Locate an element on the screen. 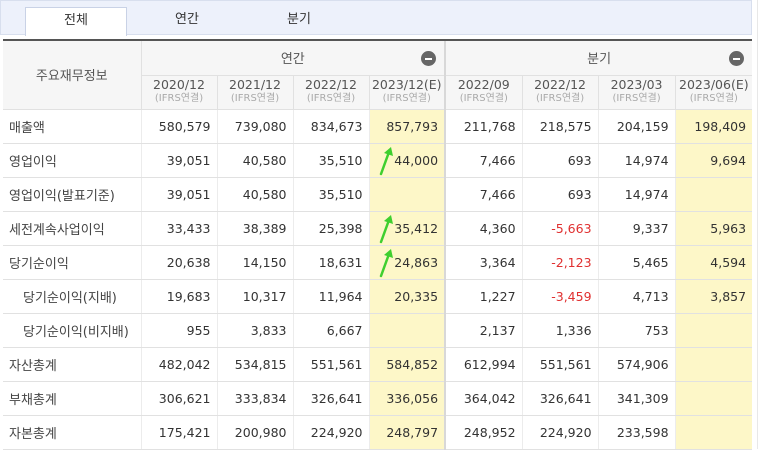 Image resolution: width=773 pixels, height=450 pixels. period-header: 2022/12 (IFRS연결) is located at coordinates (560, 92).